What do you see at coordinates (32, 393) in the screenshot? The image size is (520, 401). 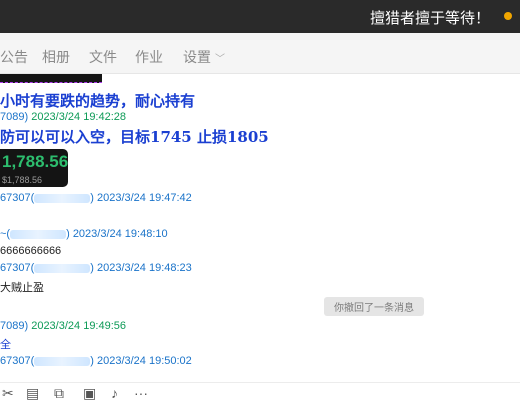 I see `folder-icon: ▤` at bounding box center [32, 393].